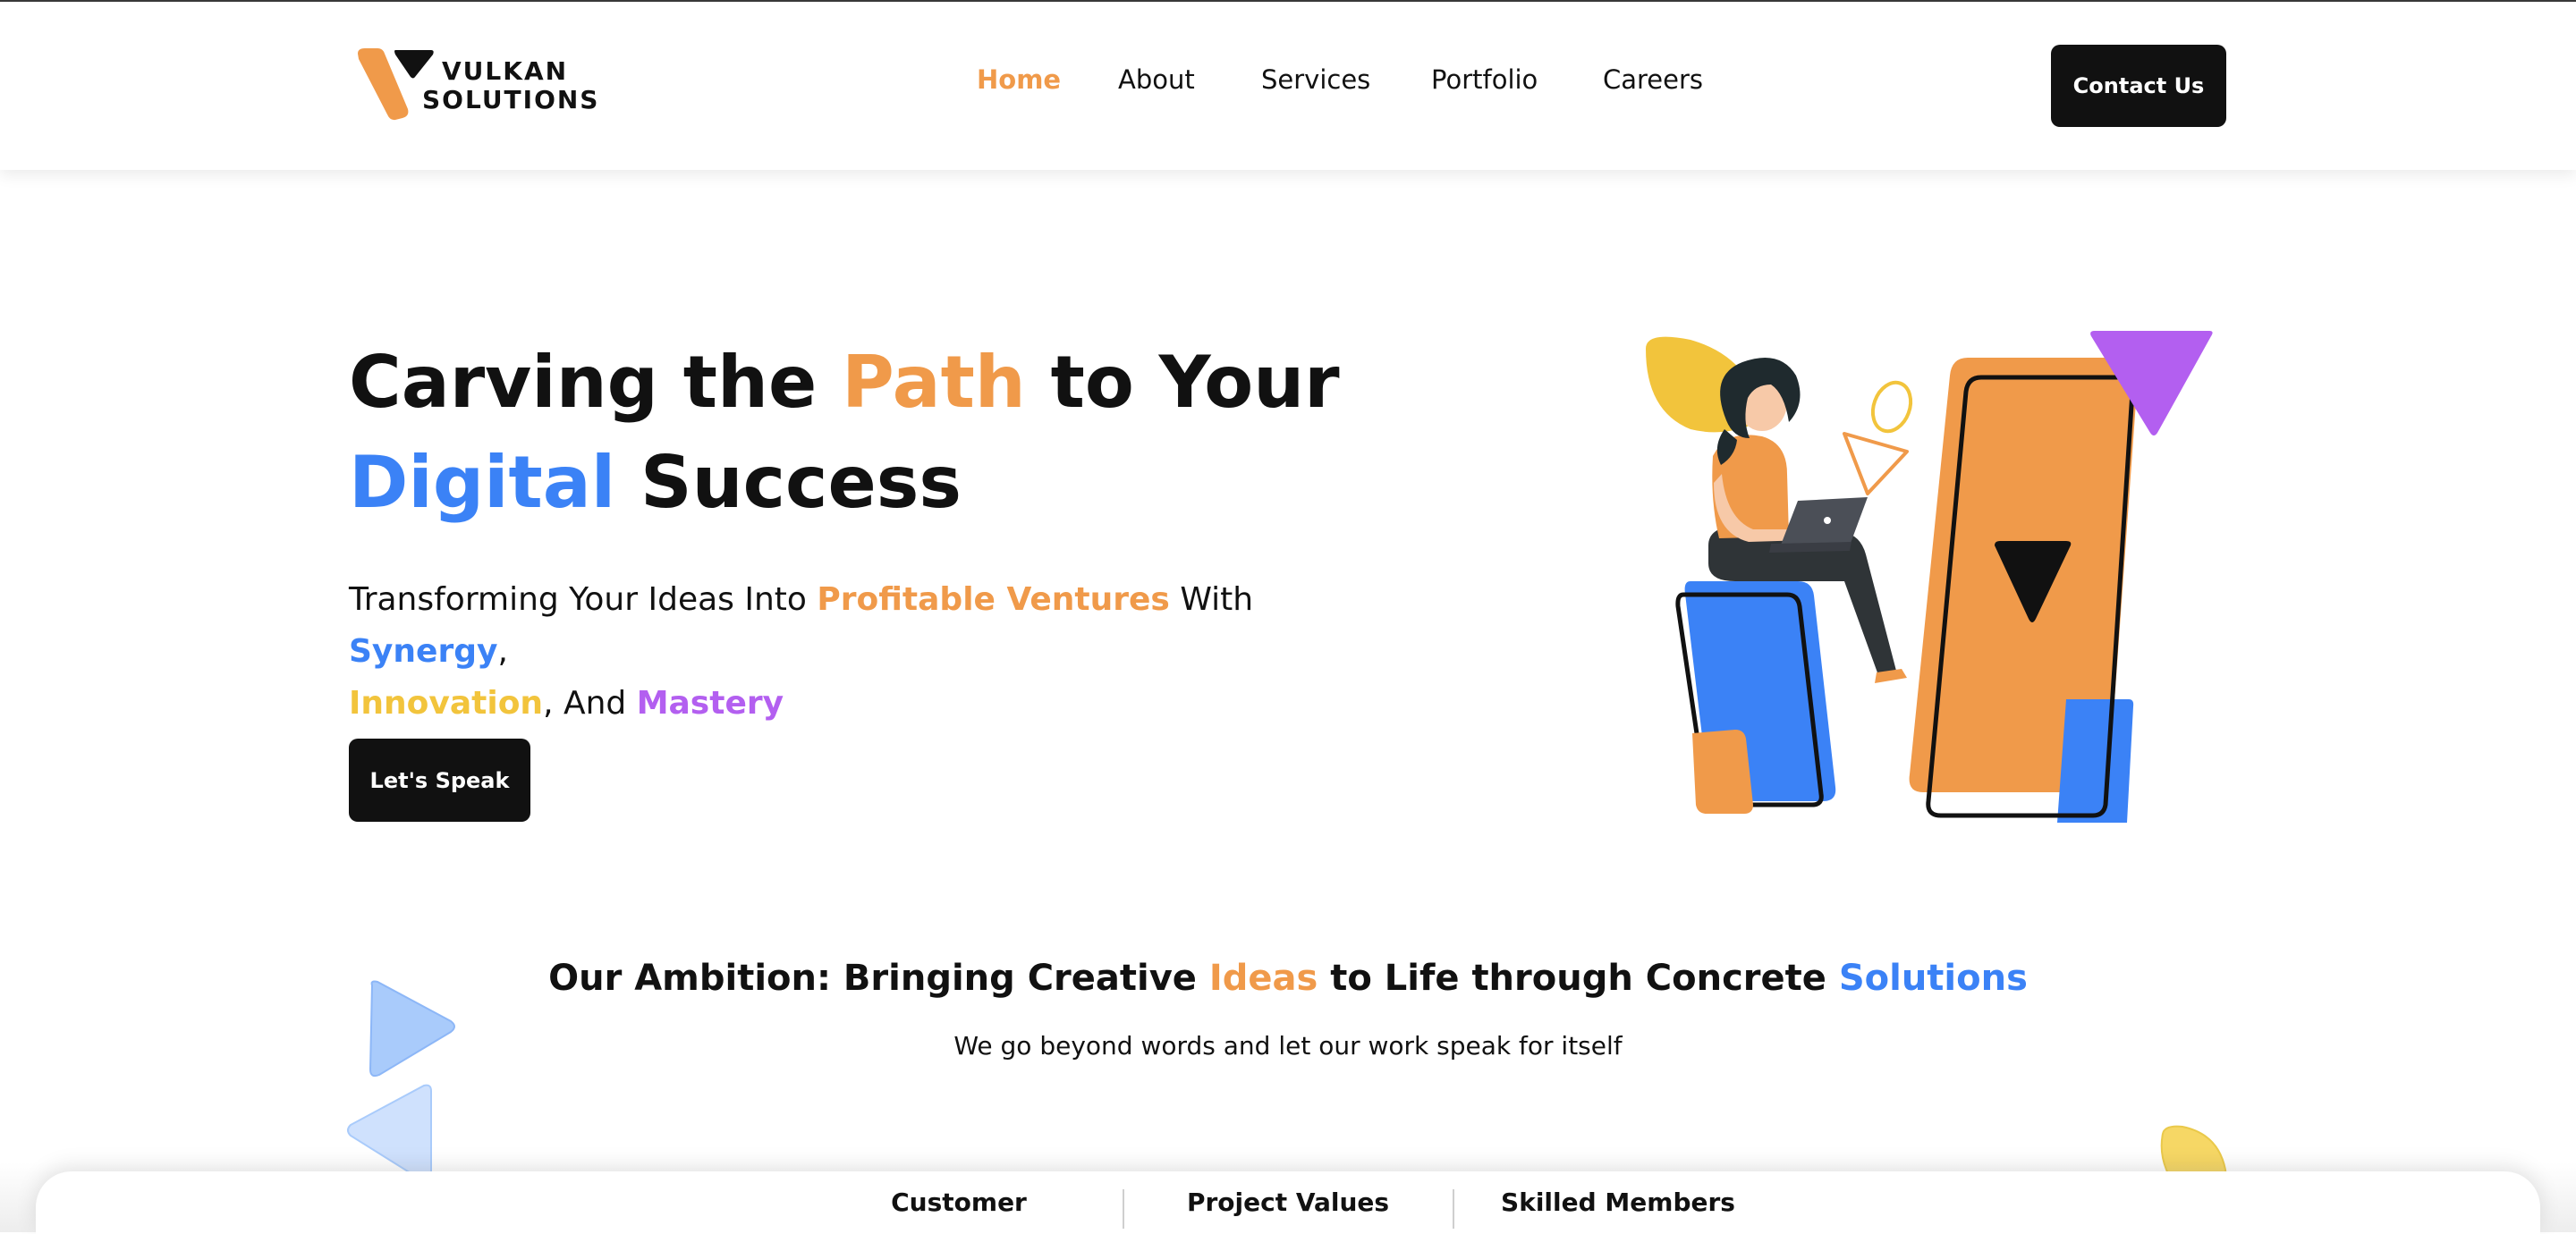  I want to click on hero-title-part: to Your, so click(1182, 382).